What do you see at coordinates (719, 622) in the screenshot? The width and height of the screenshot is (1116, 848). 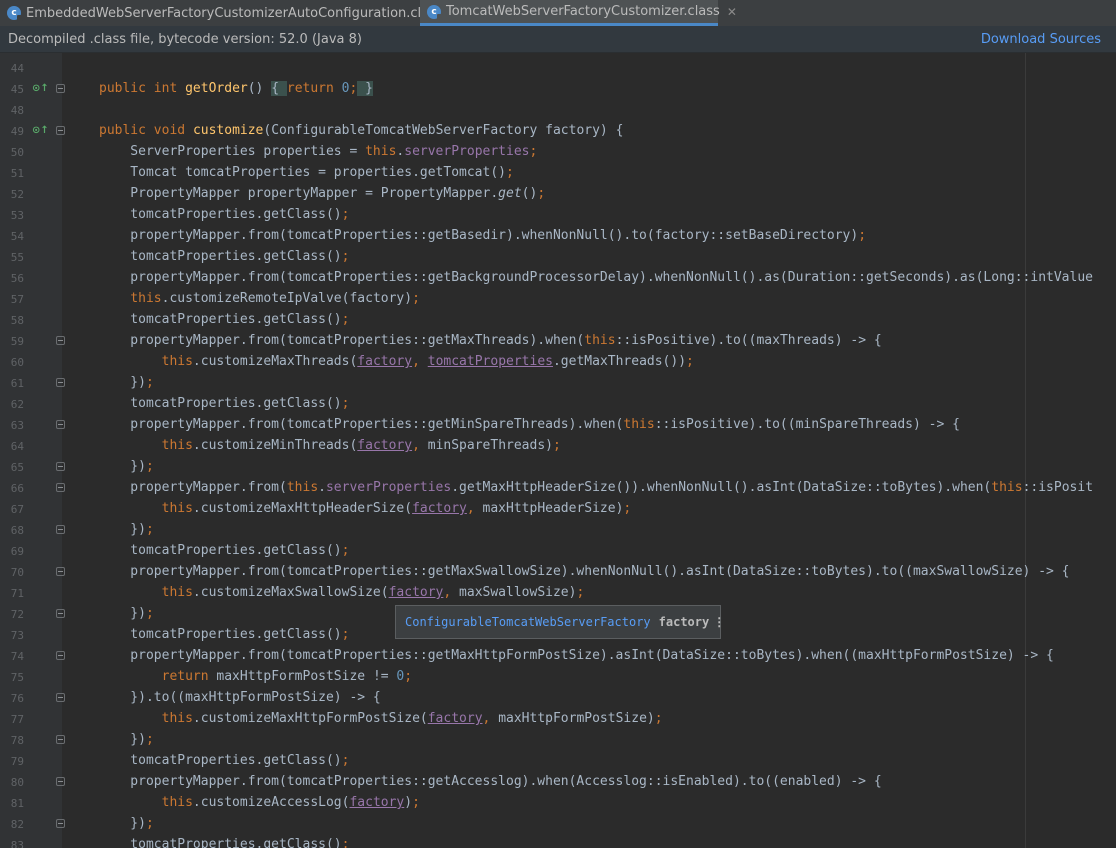 I see `more-options-icon: ⋮` at bounding box center [719, 622].